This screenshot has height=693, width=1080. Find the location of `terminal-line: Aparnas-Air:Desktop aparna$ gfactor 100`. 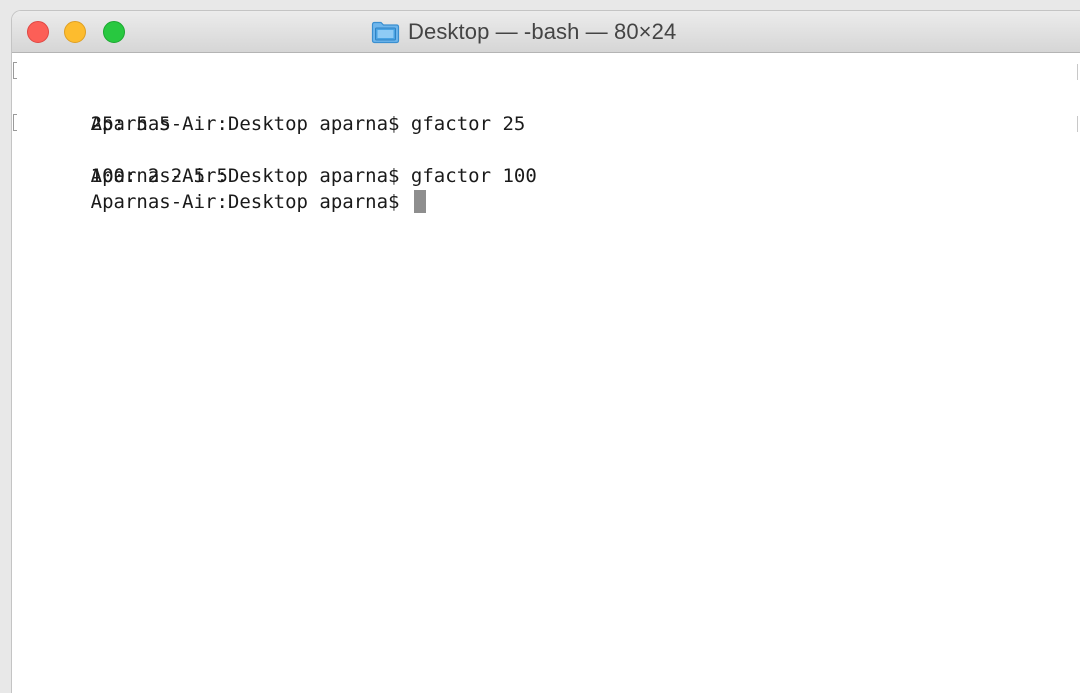

terminal-line: Aparnas-Air:Desktop aparna$ gfactor 100 is located at coordinates (546, 149).